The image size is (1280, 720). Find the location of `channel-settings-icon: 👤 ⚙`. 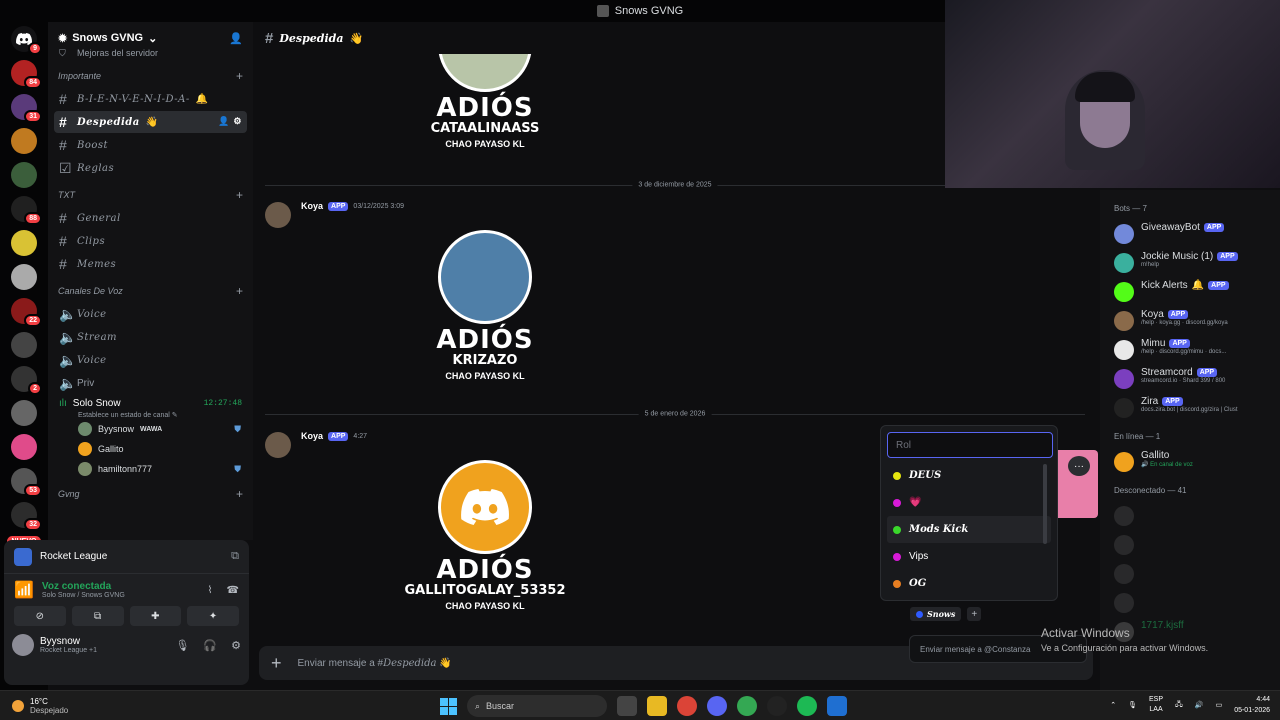

channel-settings-icon: 👤 ⚙ is located at coordinates (230, 122).